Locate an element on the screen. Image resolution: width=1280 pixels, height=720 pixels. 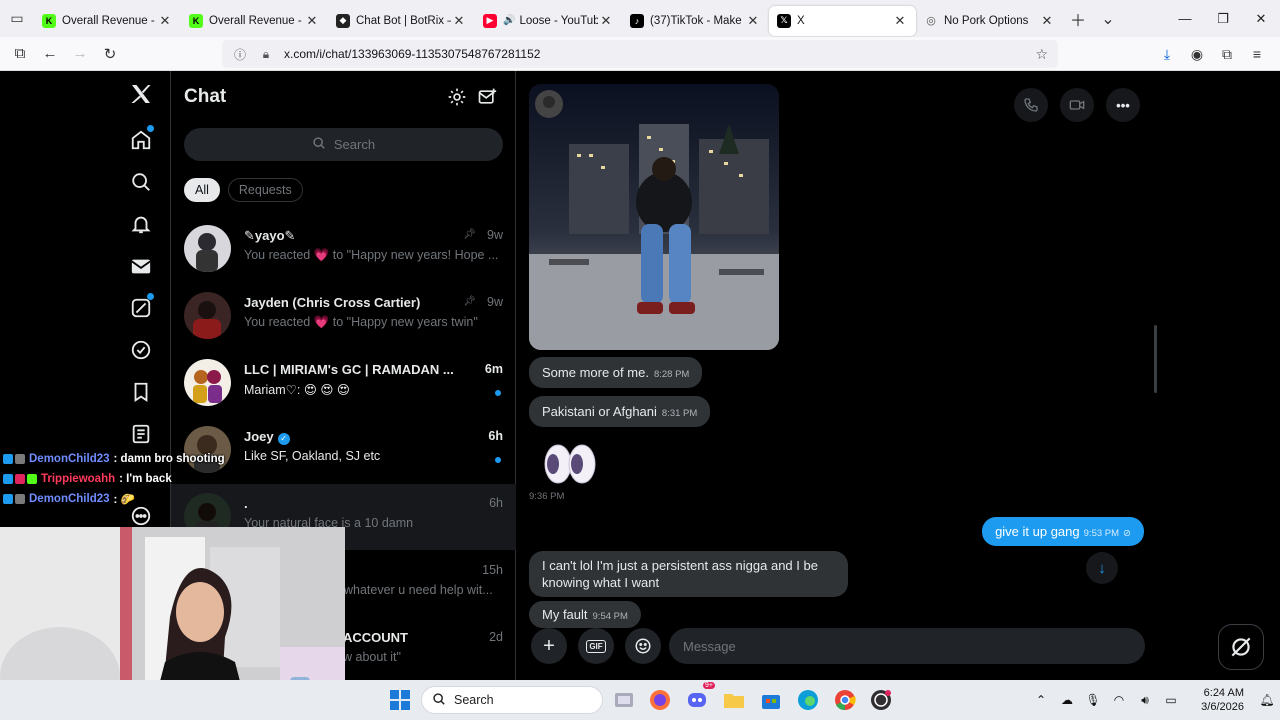
eyes-emoji-icon is located at coordinates (570, 464).